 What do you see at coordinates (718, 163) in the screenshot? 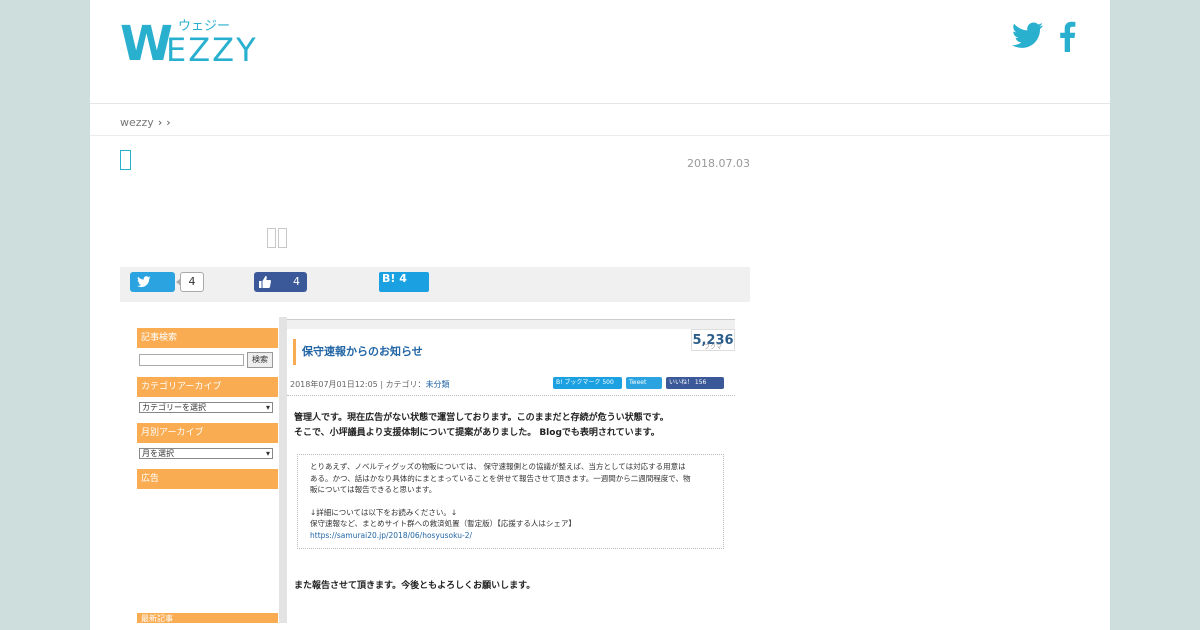
I see `article-date: 2018.07.03` at bounding box center [718, 163].